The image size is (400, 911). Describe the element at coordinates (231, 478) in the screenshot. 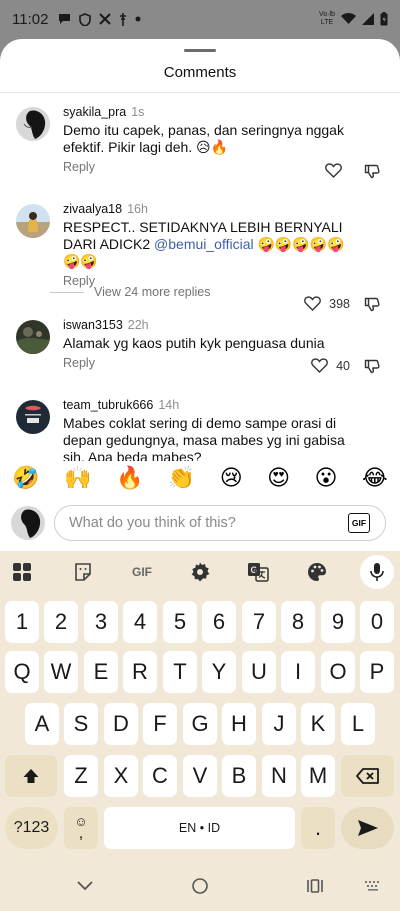

I see `emoji-cry: 😢` at that location.